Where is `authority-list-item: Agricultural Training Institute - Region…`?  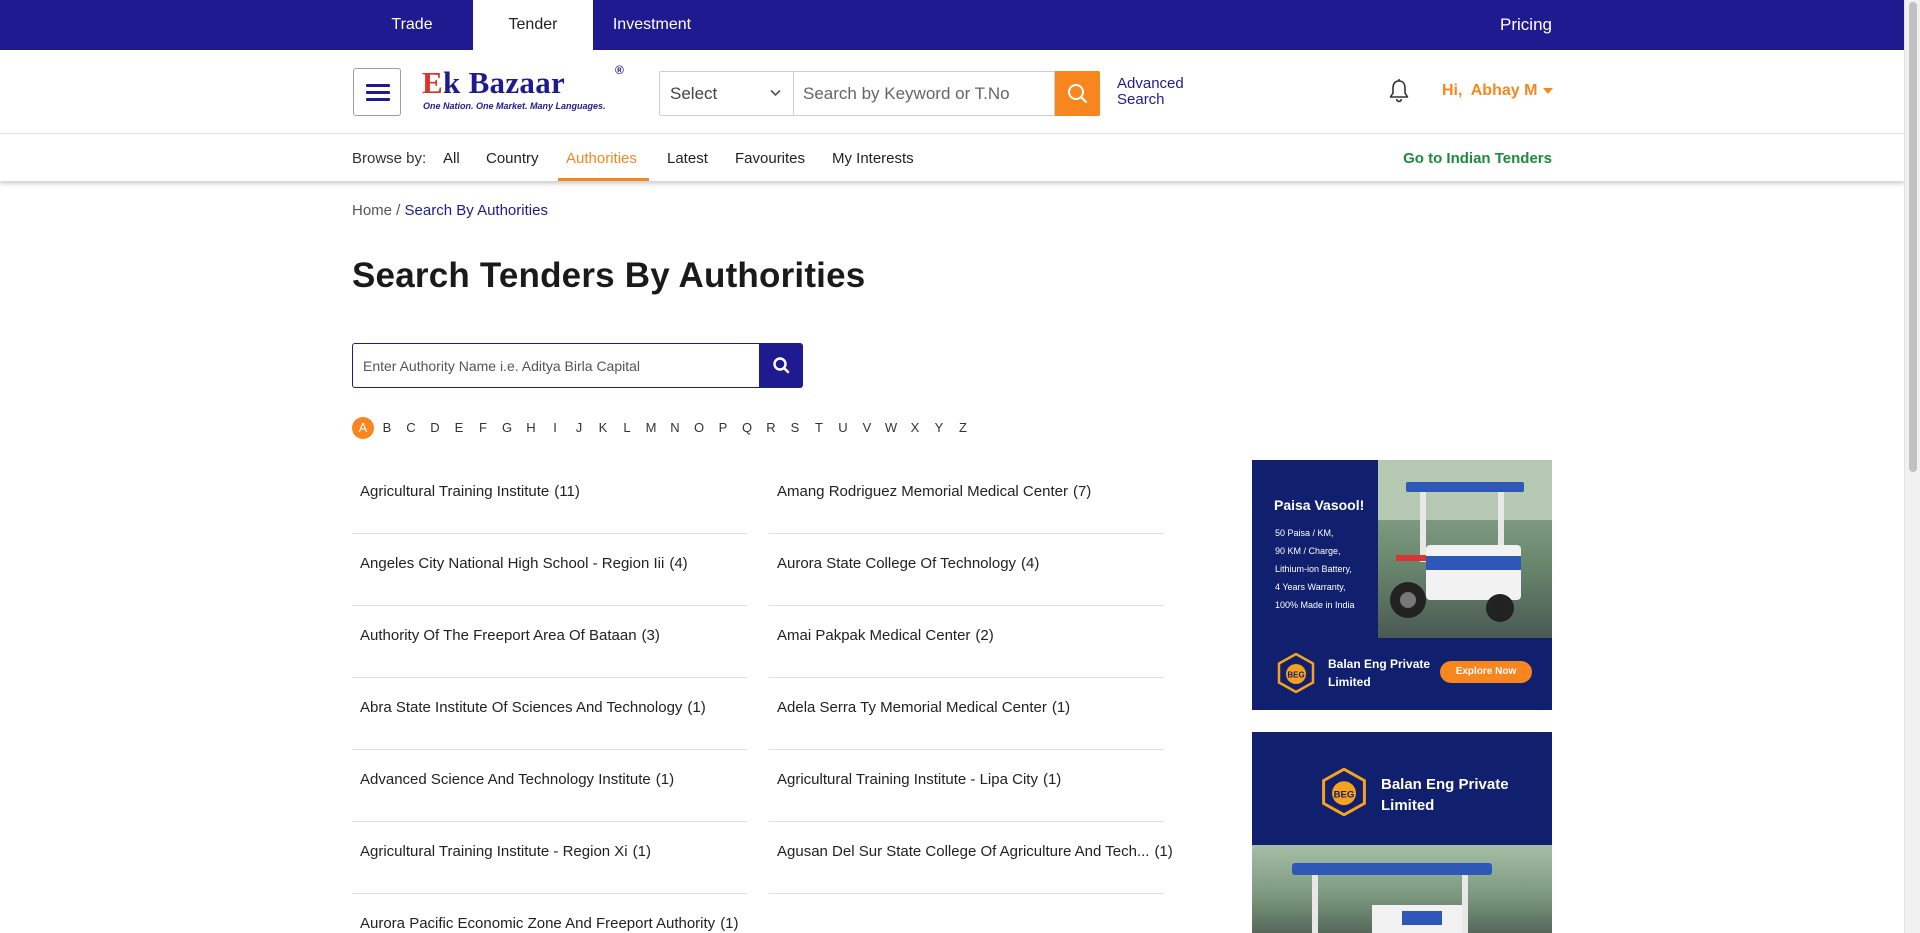 authority-list-item: Agricultural Training Institute - Region… is located at coordinates (549, 858).